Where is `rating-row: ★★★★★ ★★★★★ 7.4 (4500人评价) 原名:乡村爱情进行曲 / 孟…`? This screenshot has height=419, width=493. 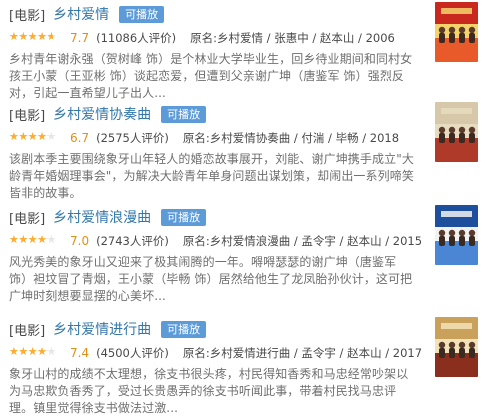
rating-row: ★★★★★ ★★★★★ 7.4 (4500人评价) 原名:乡村爱情进行曲 / 孟… is located at coordinates (215, 353).